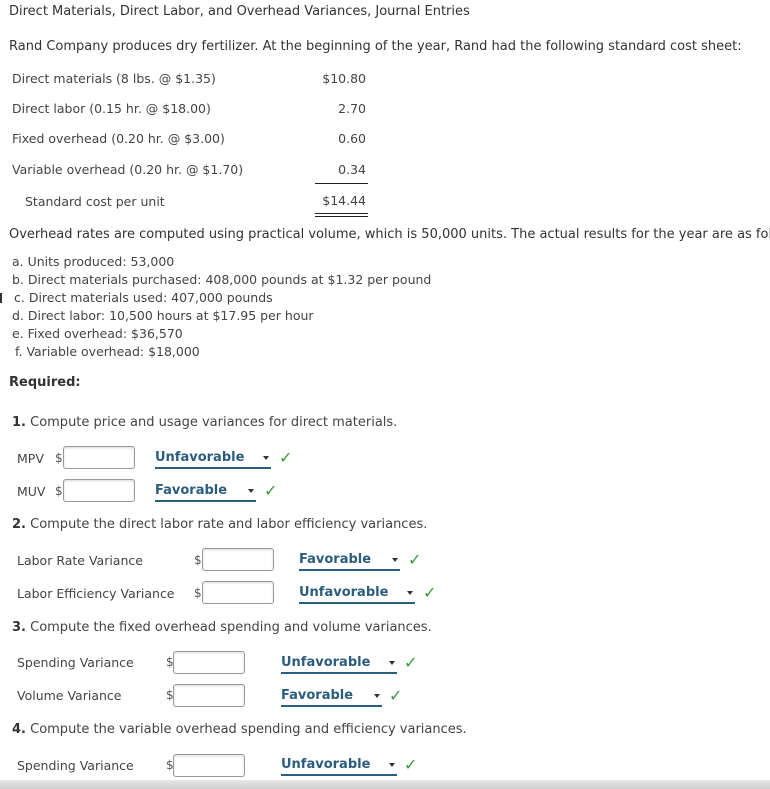 Image resolution: width=770 pixels, height=789 pixels. Describe the element at coordinates (75, 662) in the screenshot. I see `fixed-spending-variance-label: Spending Variance` at that location.